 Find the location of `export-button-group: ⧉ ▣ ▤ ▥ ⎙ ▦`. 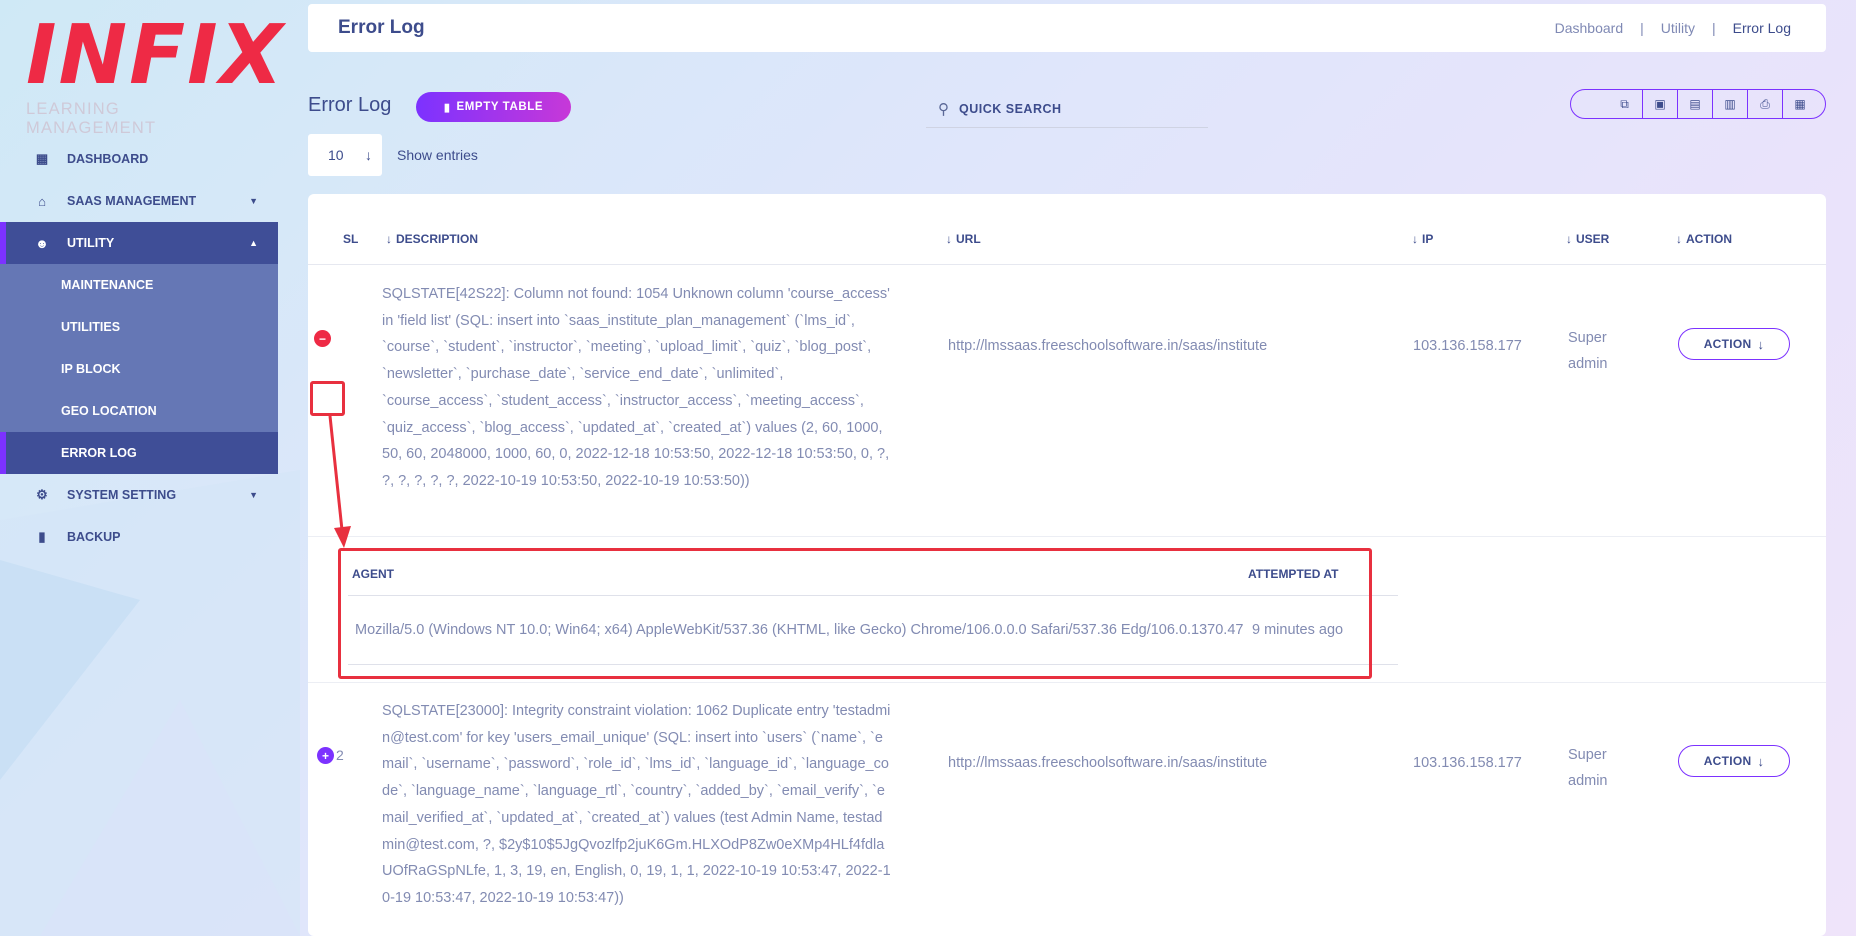

export-button-group: ⧉ ▣ ▤ ▥ ⎙ ▦ is located at coordinates (1698, 104).